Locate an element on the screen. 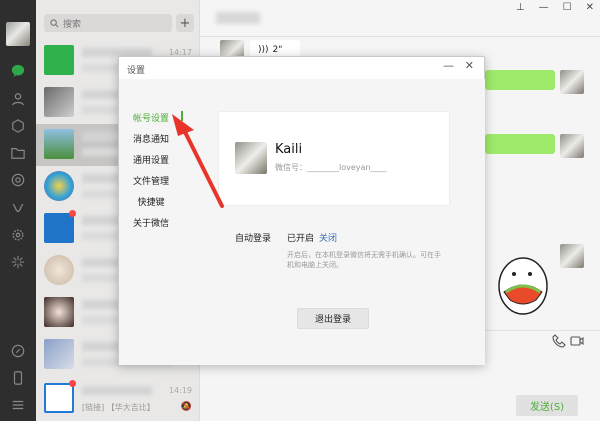 This screenshot has height=421, width=600. profile-wechat-id: 微信号：________loveyan____ is located at coordinates (331, 167).